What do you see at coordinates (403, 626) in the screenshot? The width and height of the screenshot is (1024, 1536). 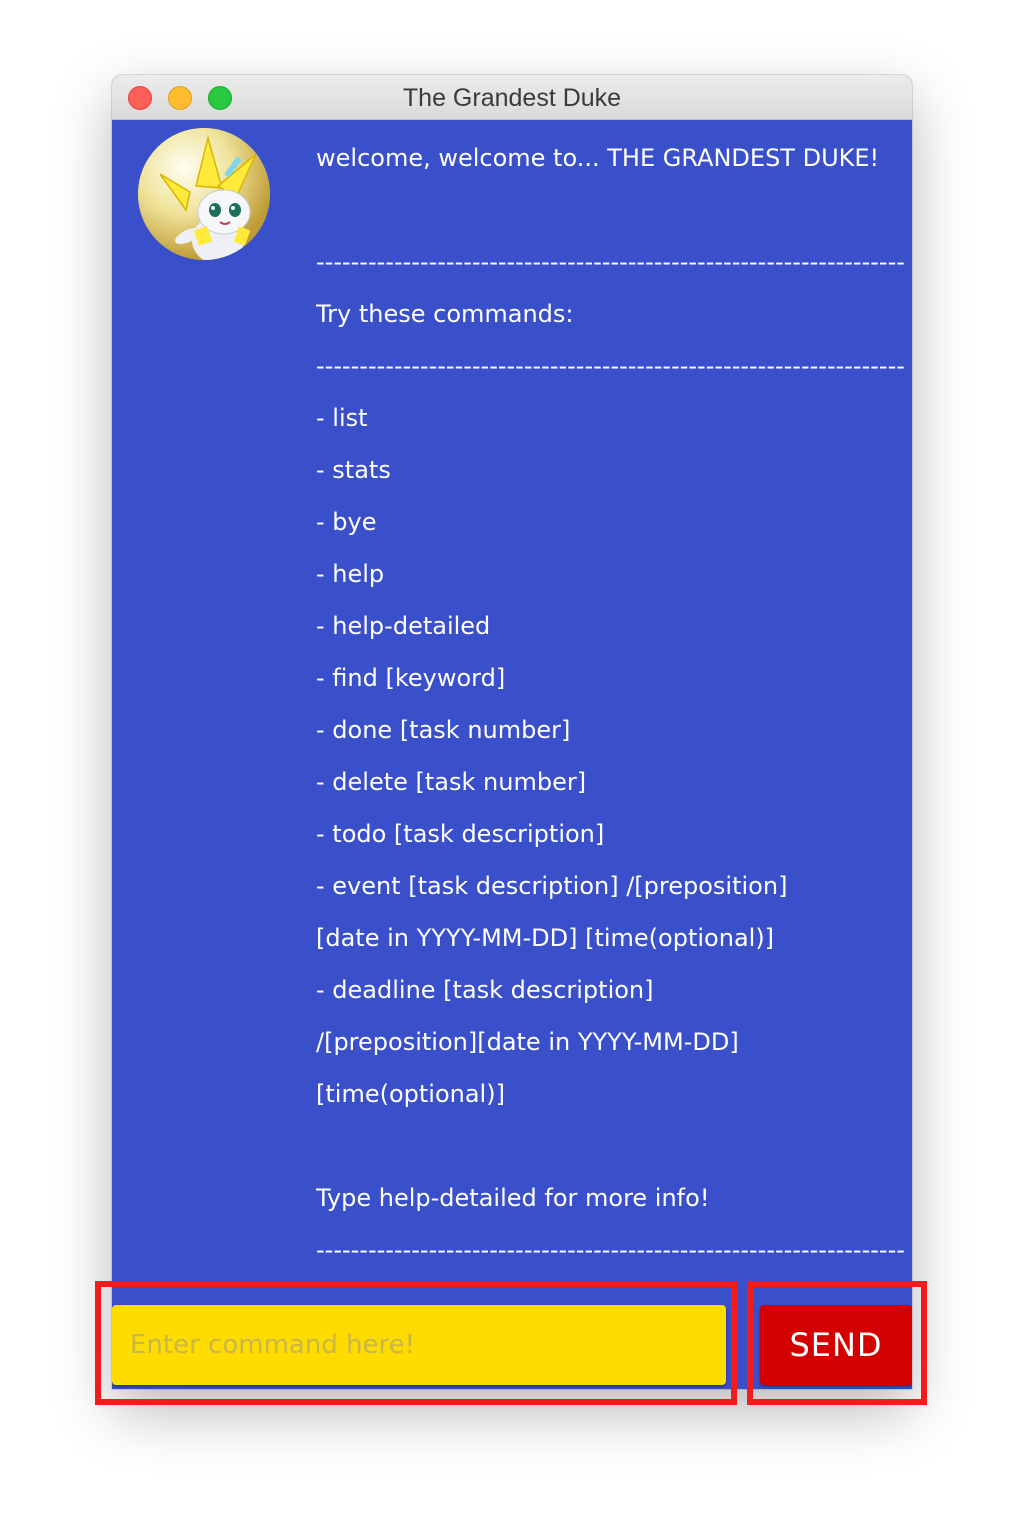 I see `command-item: - help-detailed` at bounding box center [403, 626].